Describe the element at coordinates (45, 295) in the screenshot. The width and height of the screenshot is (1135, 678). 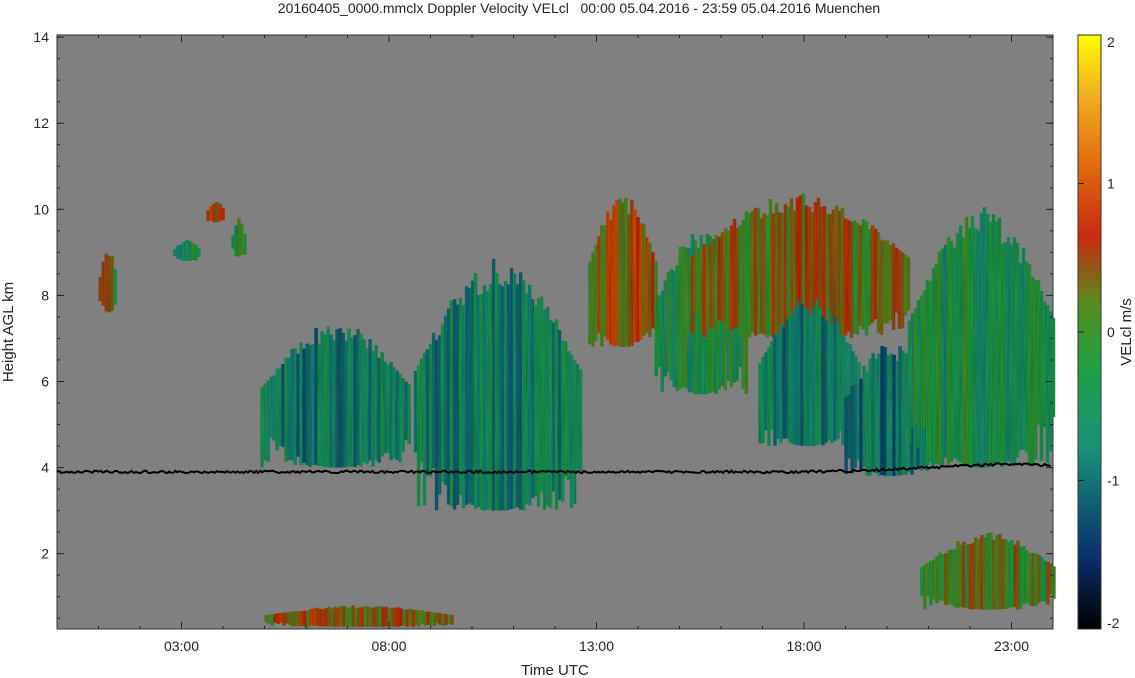
I see `y-tick-label: 8` at that location.